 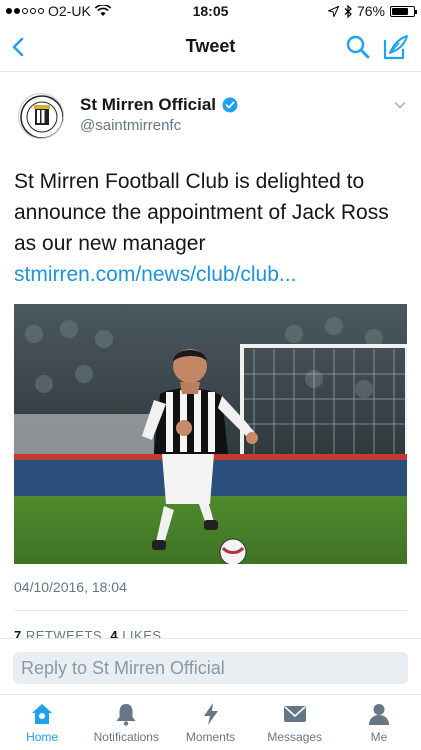 I want to click on author-avatar, so click(x=41, y=116).